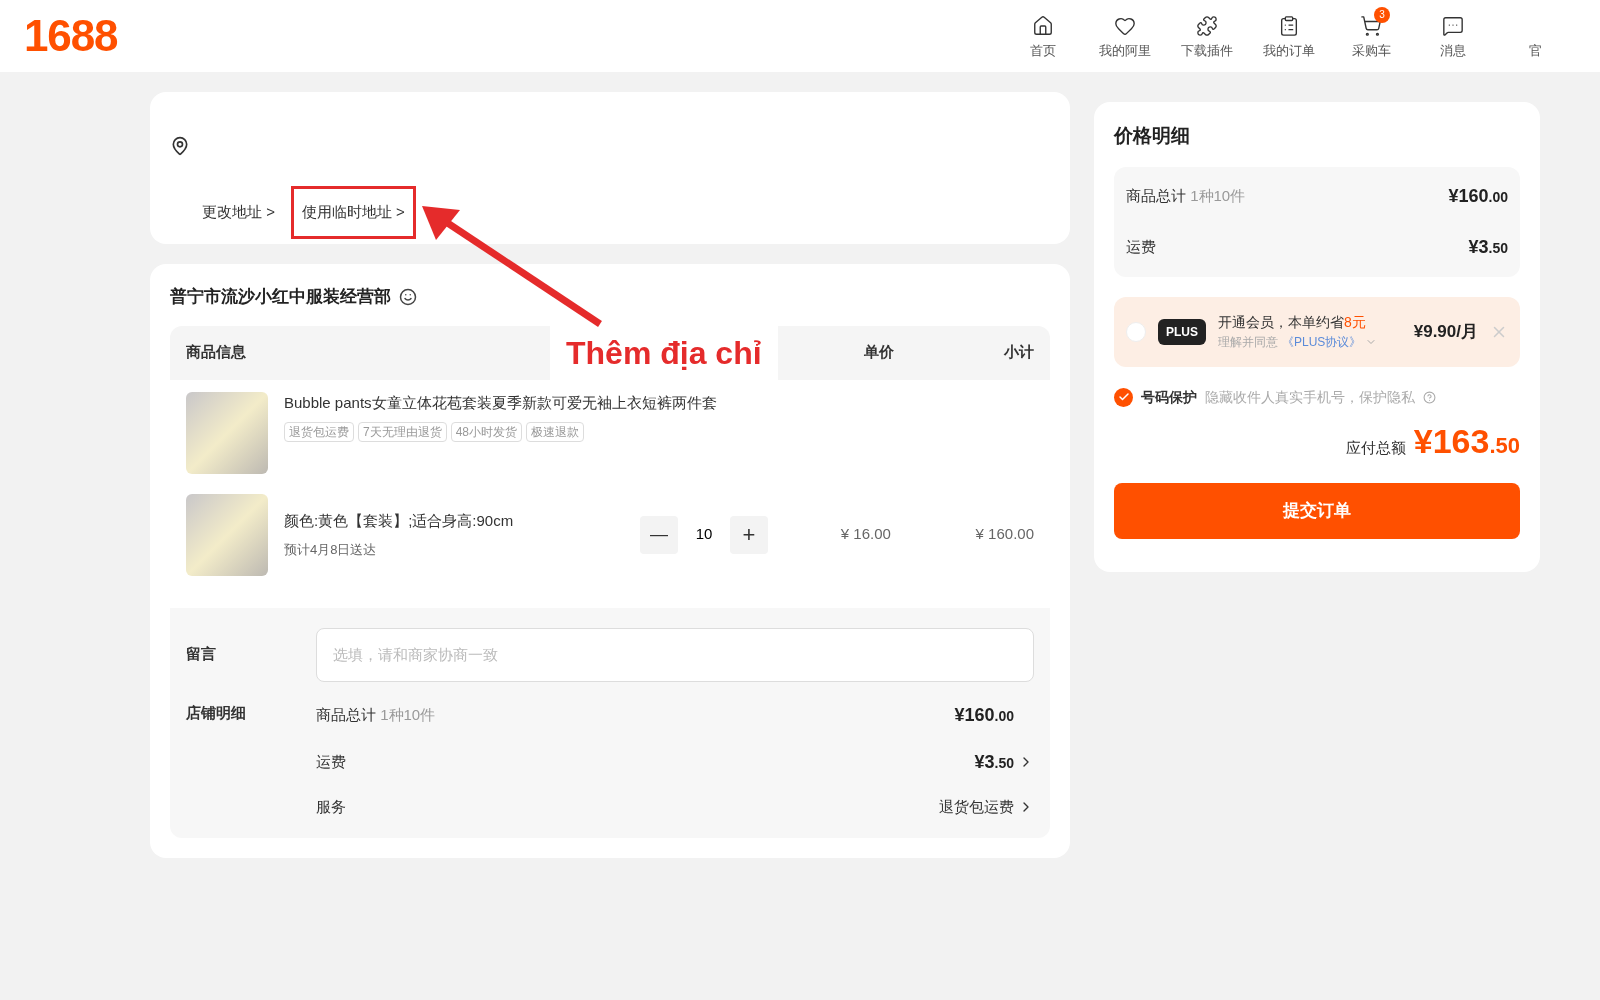 The width and height of the screenshot is (1600, 1000). Describe the element at coordinates (1310, 397) in the screenshot. I see `protection-description: 隐藏收件人真实手机号，保护隐私` at that location.